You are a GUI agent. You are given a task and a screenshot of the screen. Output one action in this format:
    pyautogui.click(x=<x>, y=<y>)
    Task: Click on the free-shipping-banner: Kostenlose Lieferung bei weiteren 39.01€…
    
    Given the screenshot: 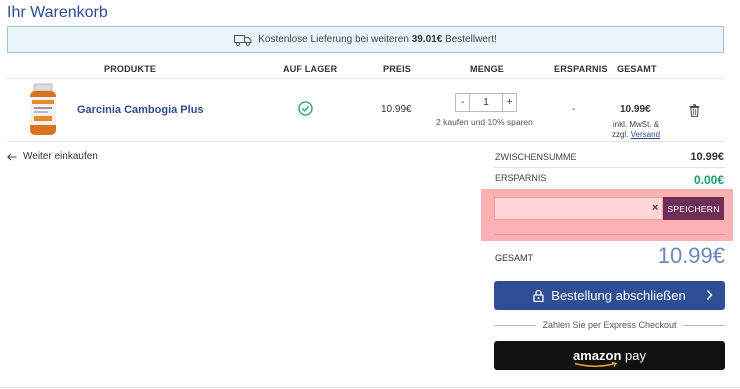 What is the action you would take?
    pyautogui.click(x=365, y=39)
    